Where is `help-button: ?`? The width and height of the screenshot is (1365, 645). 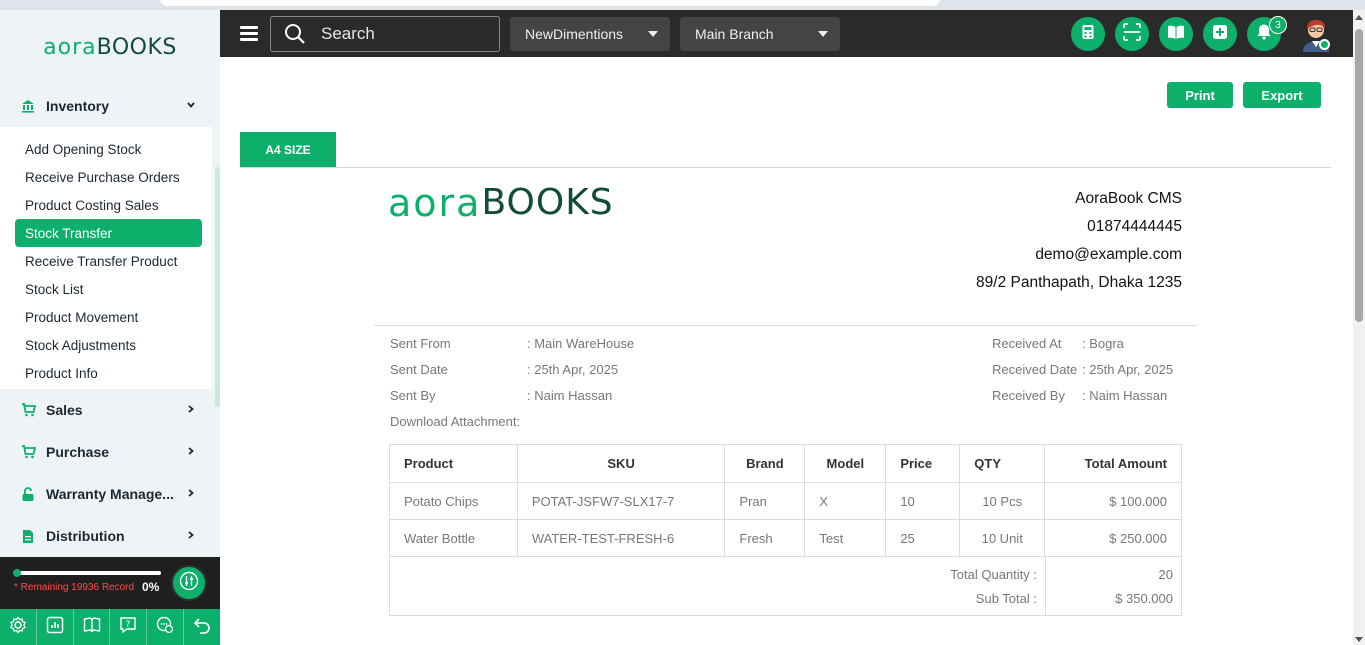
help-button: ? is located at coordinates (129, 627).